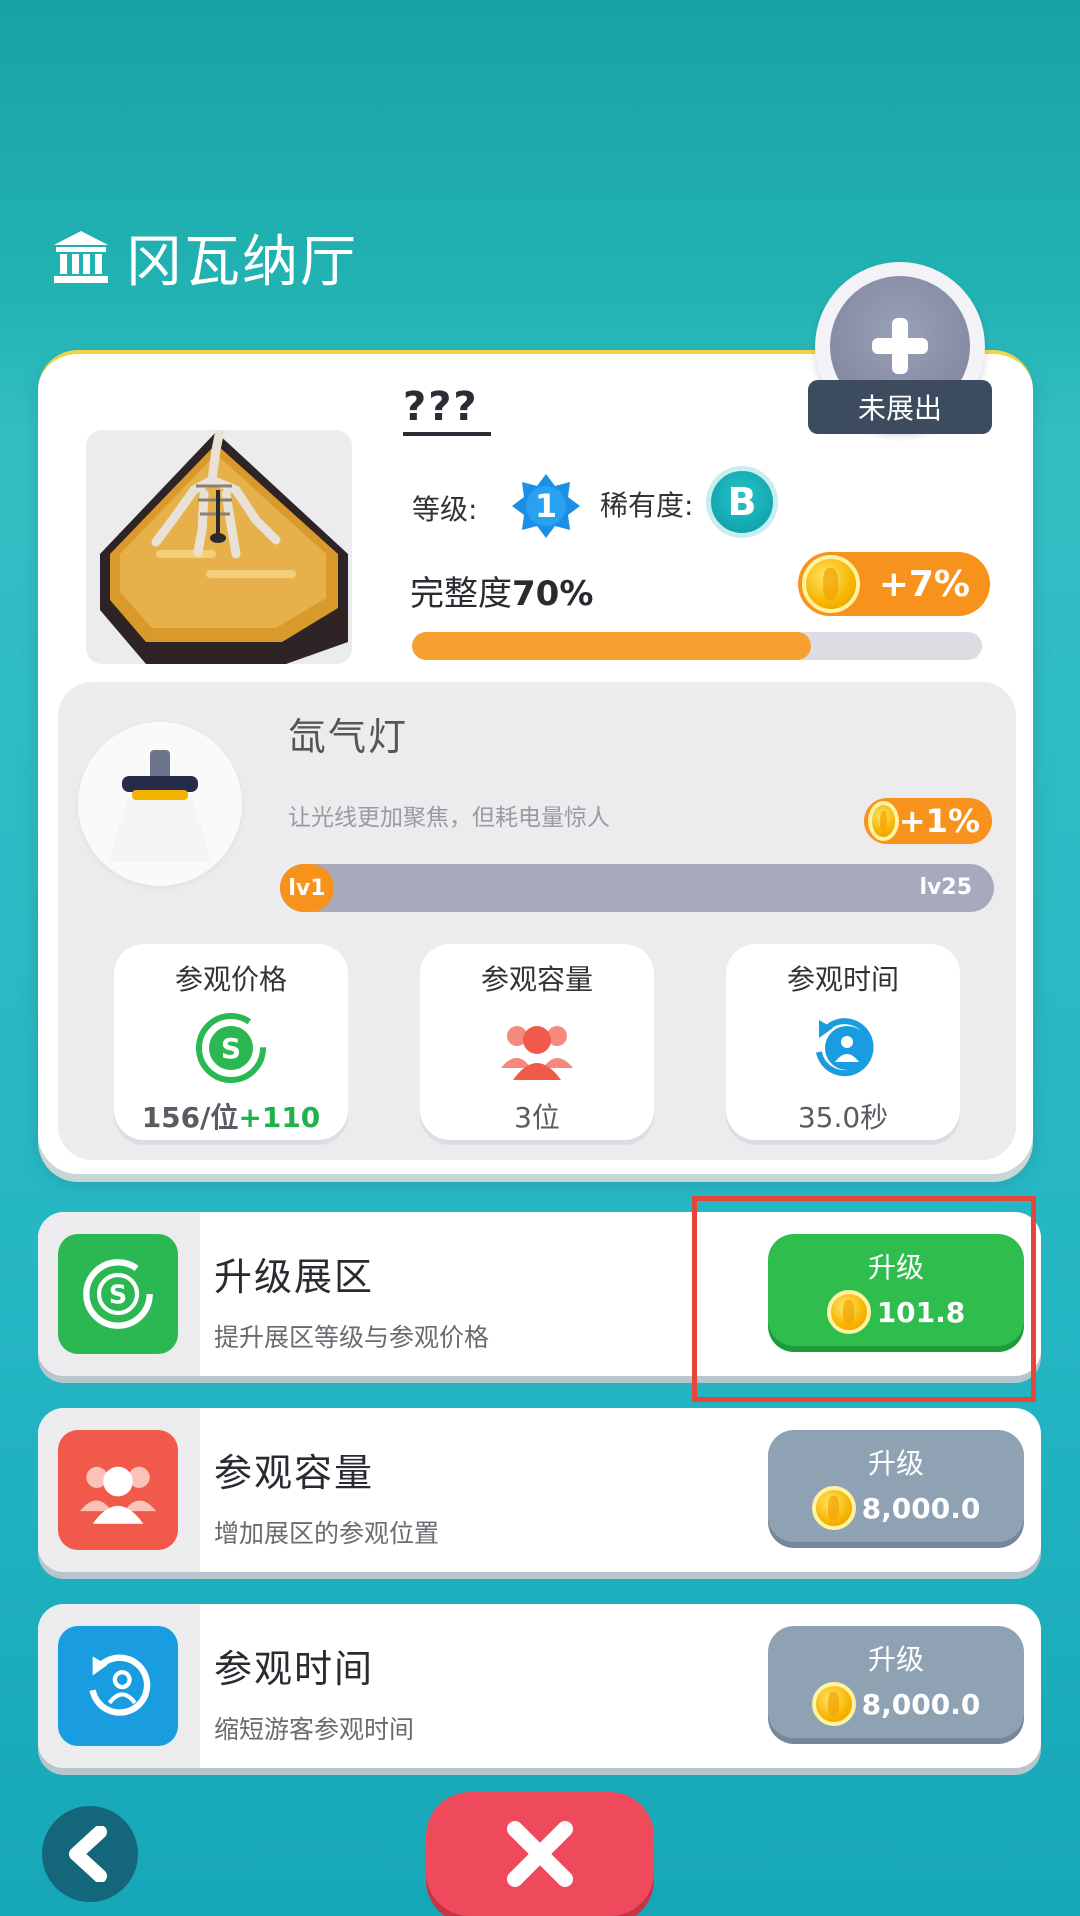 The width and height of the screenshot is (1080, 1916). I want to click on completeness-progress-fill, so click(611, 646).